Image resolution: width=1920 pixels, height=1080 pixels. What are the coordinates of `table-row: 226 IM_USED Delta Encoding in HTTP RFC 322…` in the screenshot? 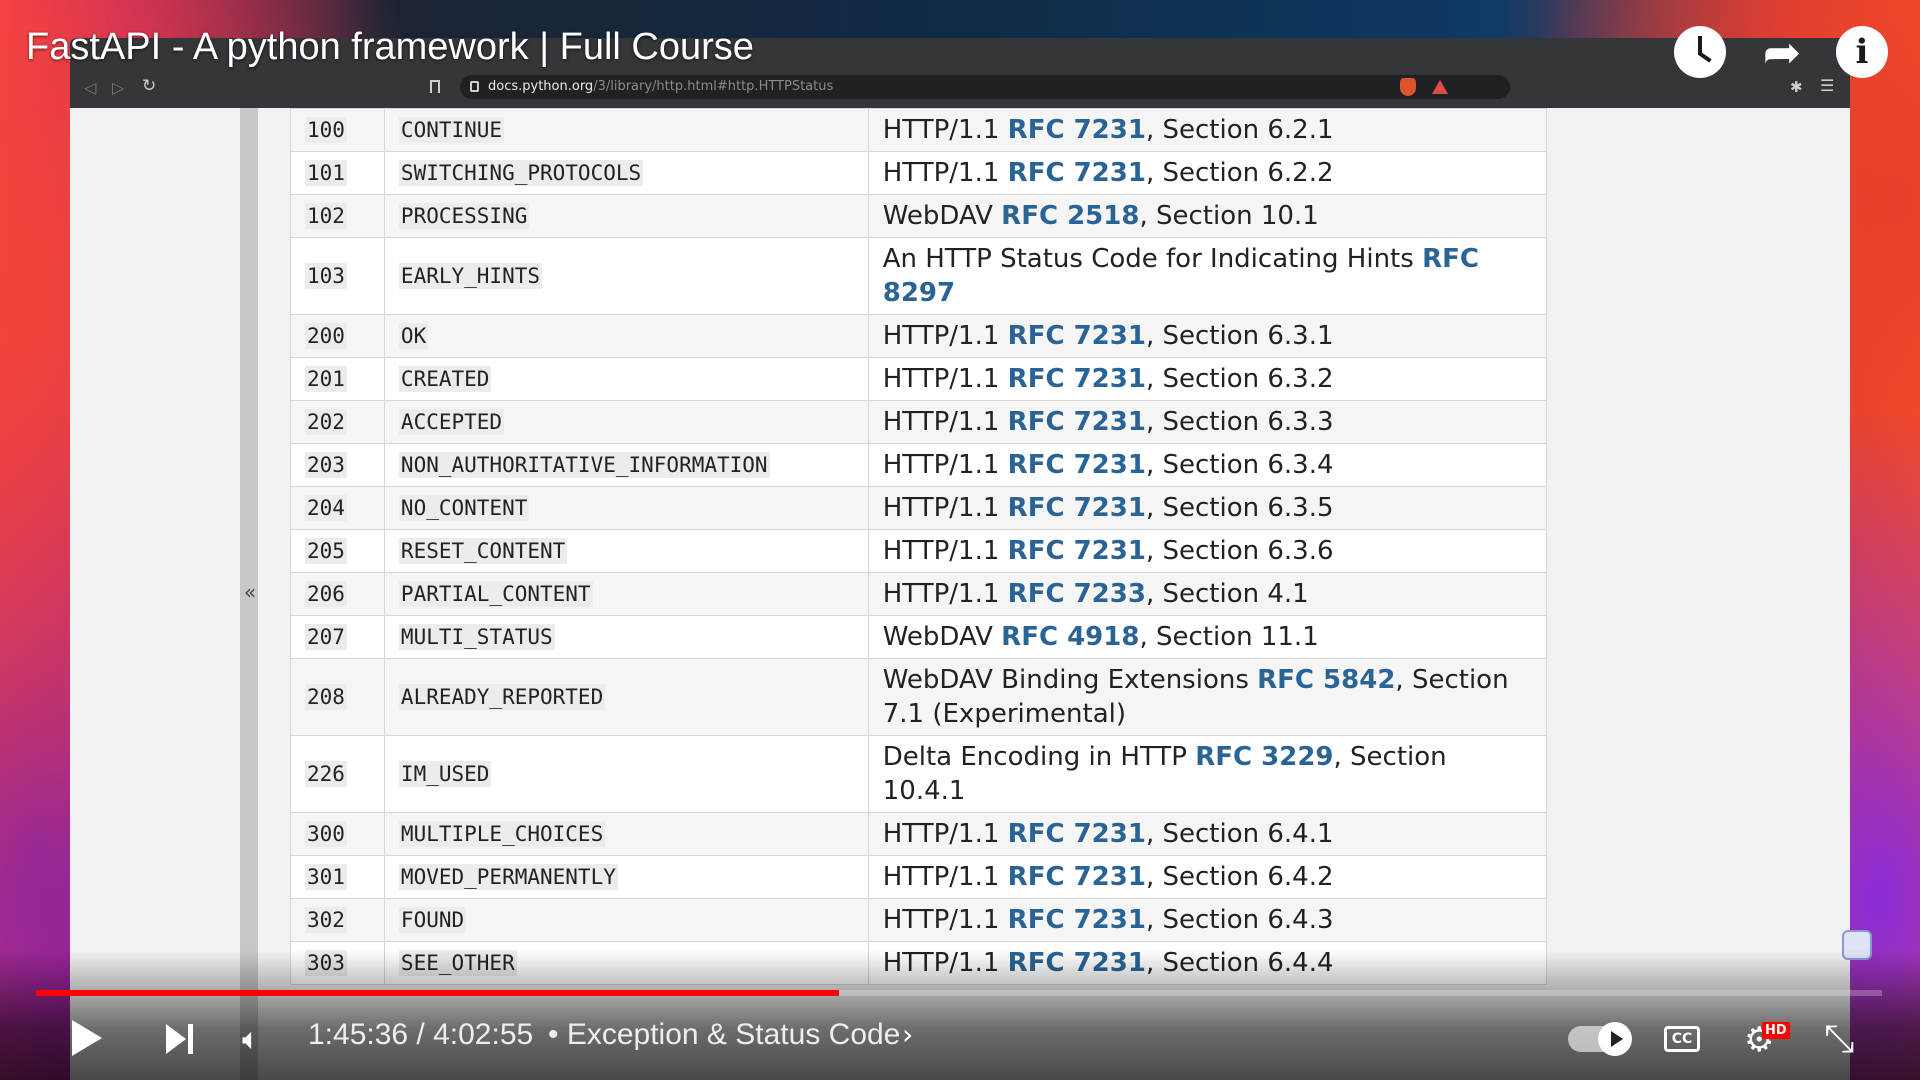 It's located at (919, 774).